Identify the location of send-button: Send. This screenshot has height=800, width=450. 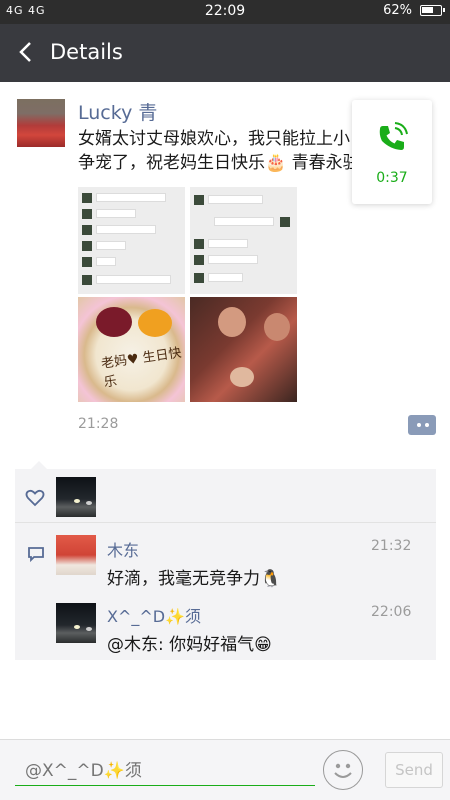
(414, 770).